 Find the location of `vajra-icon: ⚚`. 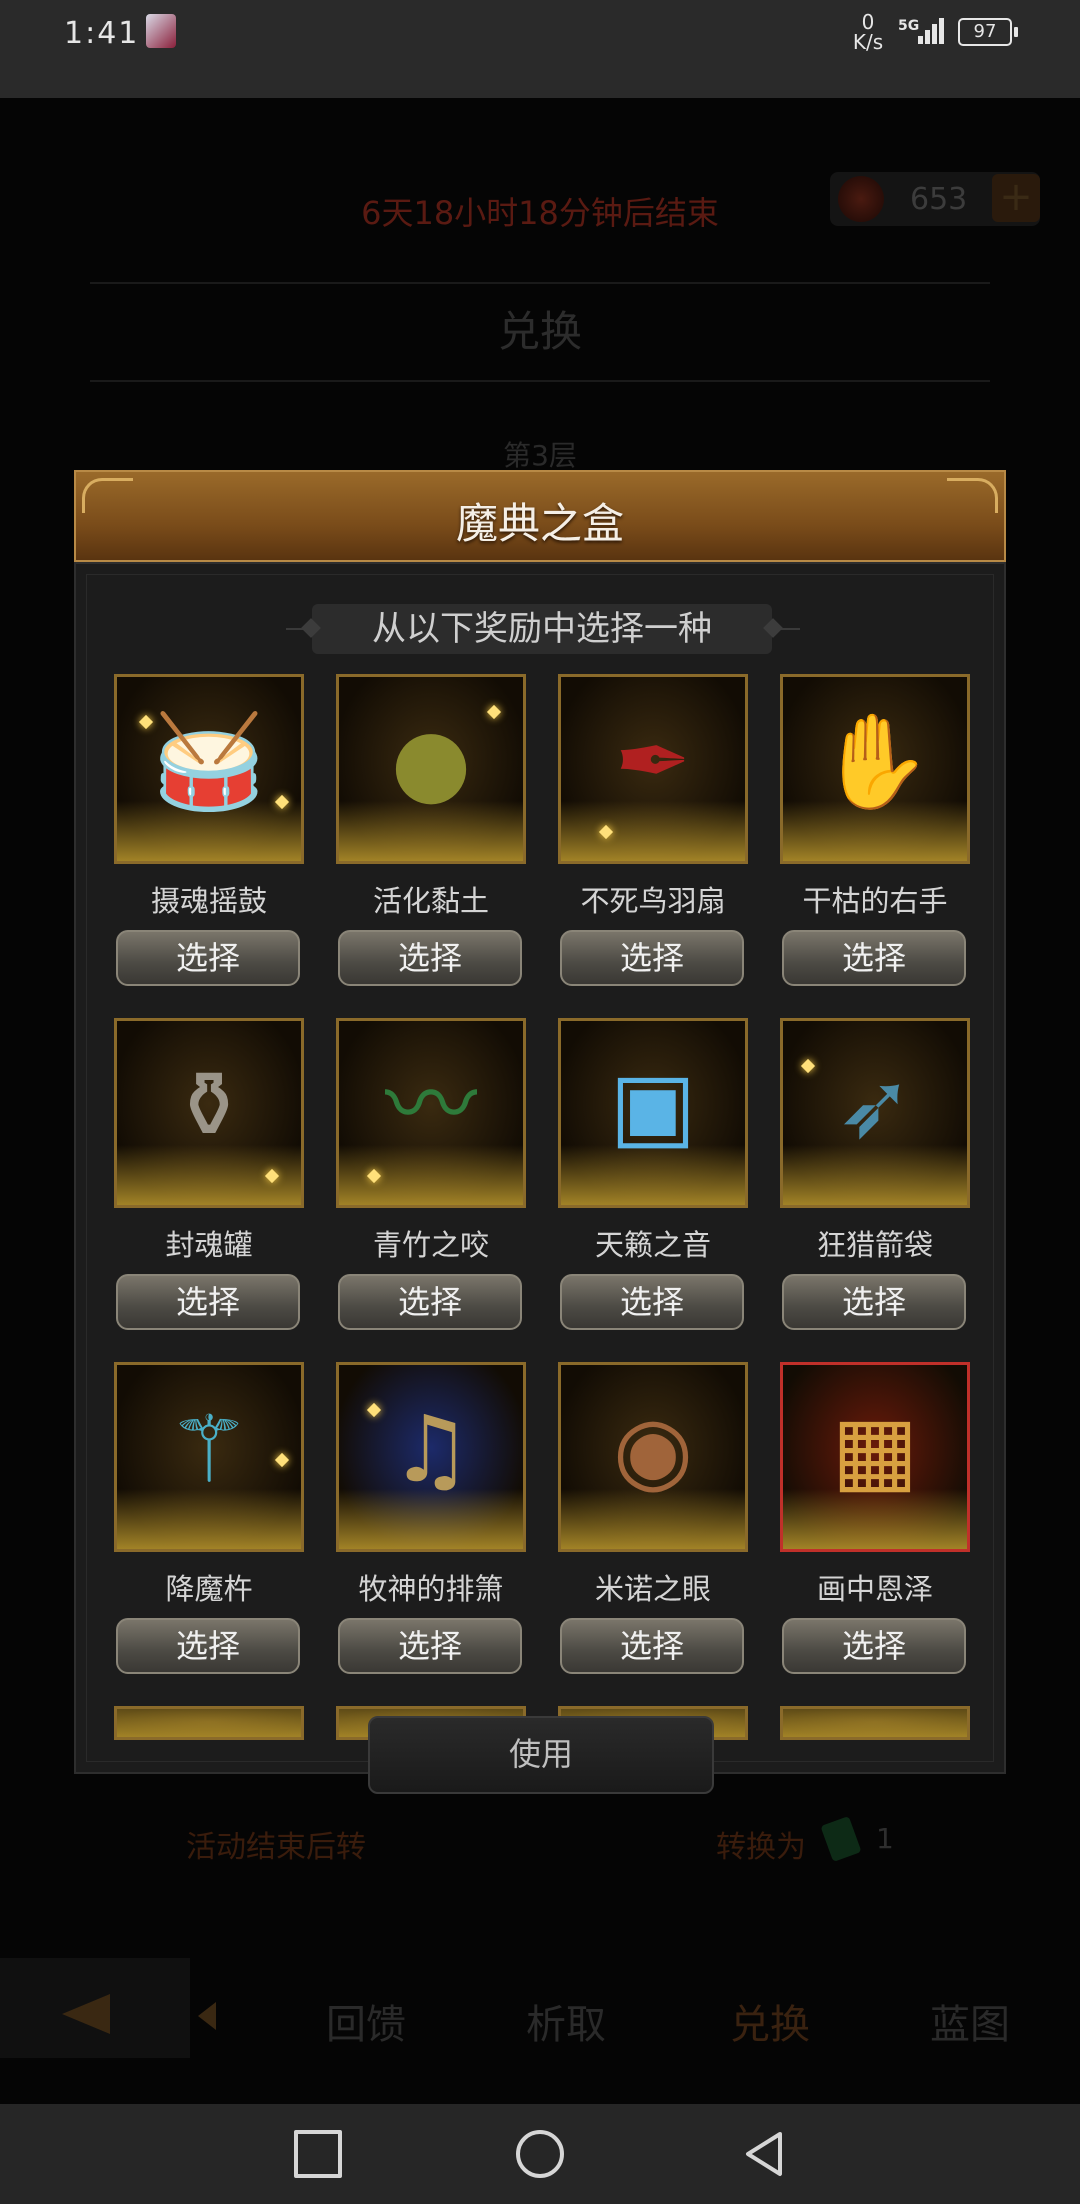

vajra-icon: ⚚ is located at coordinates (209, 1457).